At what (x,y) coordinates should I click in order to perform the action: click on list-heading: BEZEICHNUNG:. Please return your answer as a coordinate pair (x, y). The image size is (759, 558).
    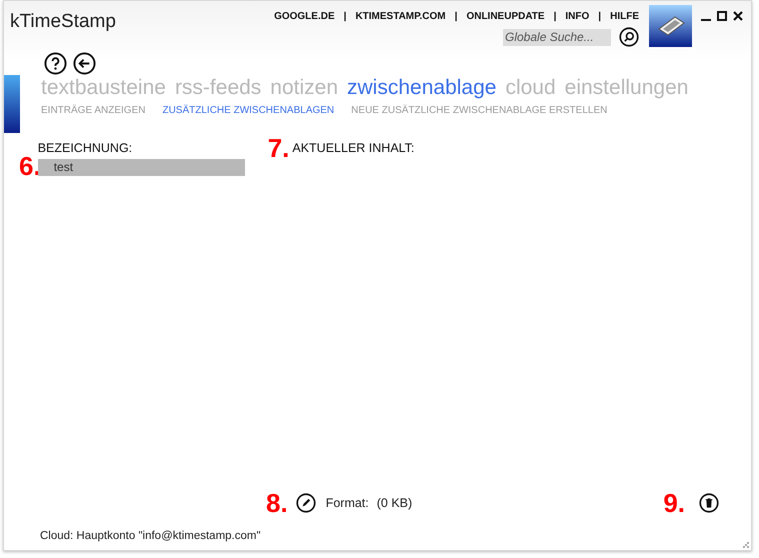
    Looking at the image, I should click on (86, 148).